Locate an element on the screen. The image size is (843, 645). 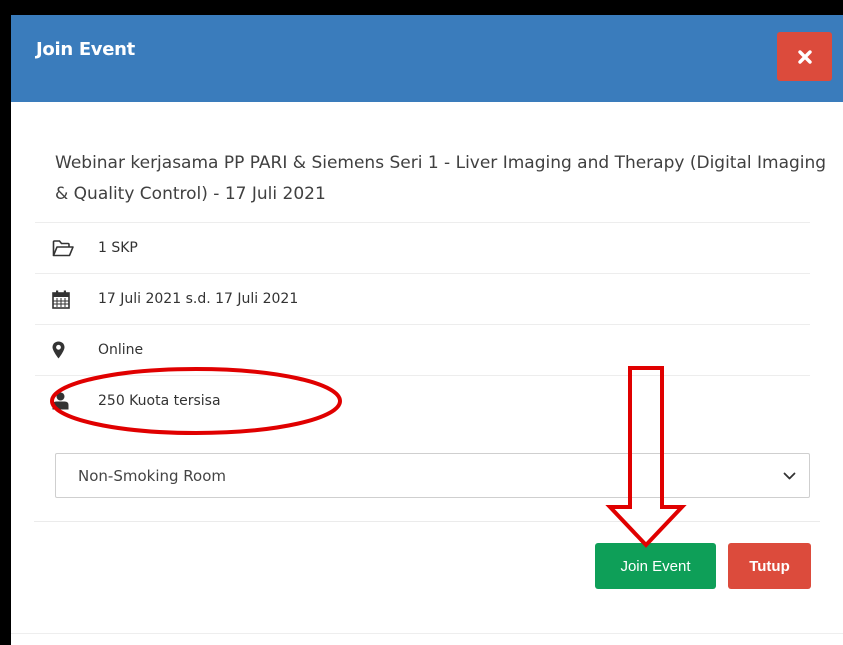
info-row-label: 250 Kuota tersisa is located at coordinates (159, 401).